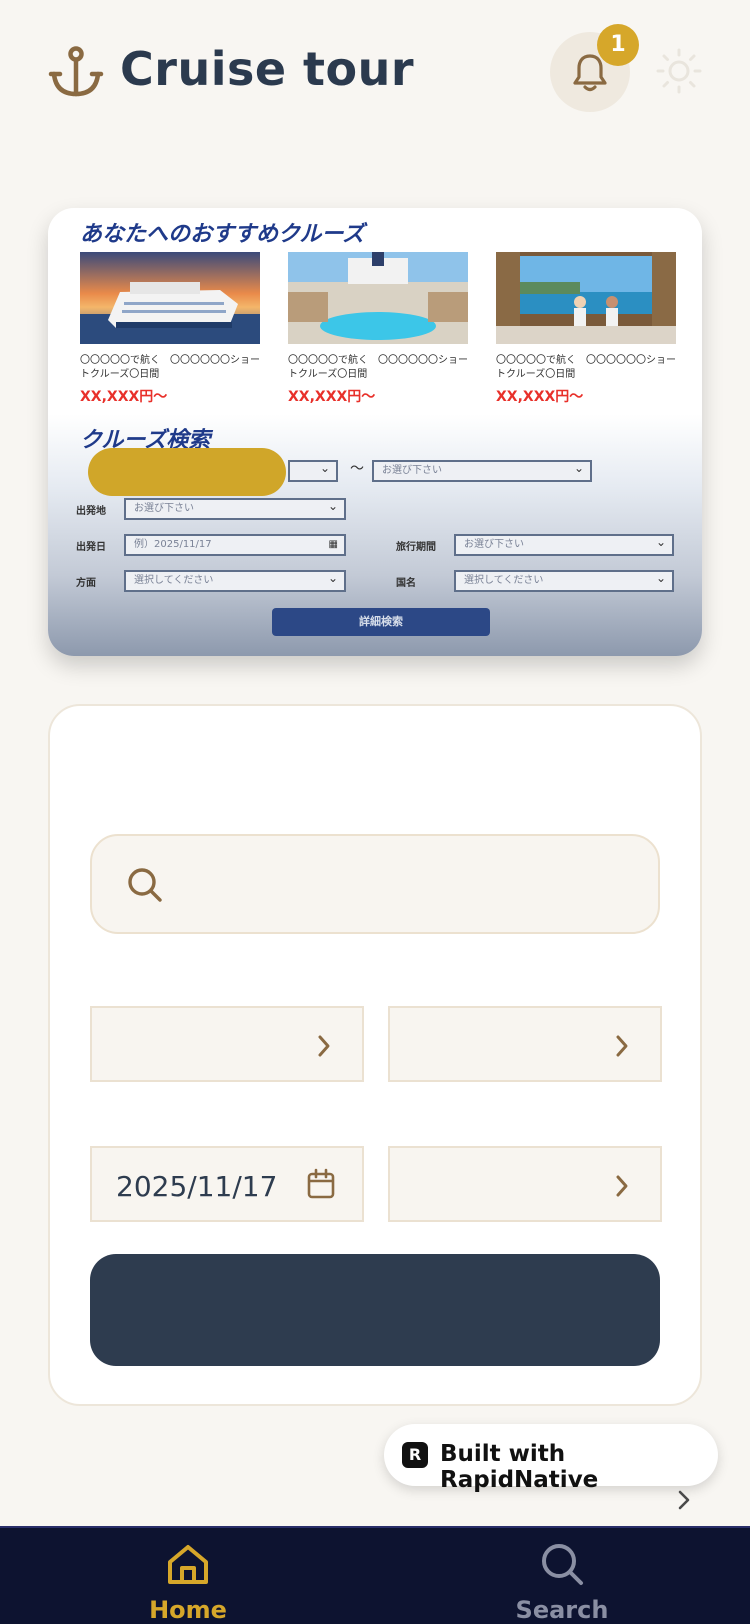  Describe the element at coordinates (375, 1575) in the screenshot. I see `bottom-tab-bar: Home Search` at that location.